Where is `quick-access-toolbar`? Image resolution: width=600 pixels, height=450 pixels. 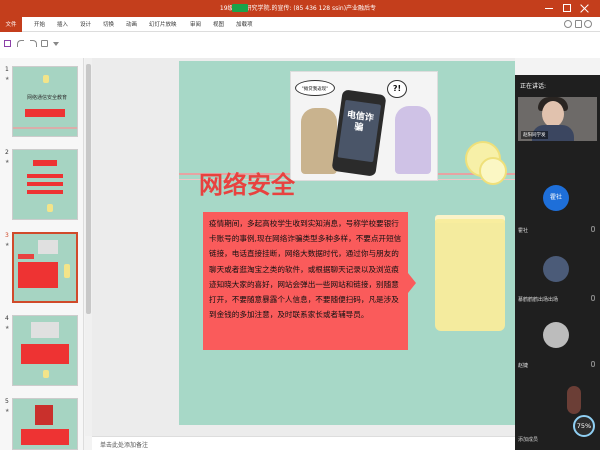
quick-access-toolbar is located at coordinates (300, 45).